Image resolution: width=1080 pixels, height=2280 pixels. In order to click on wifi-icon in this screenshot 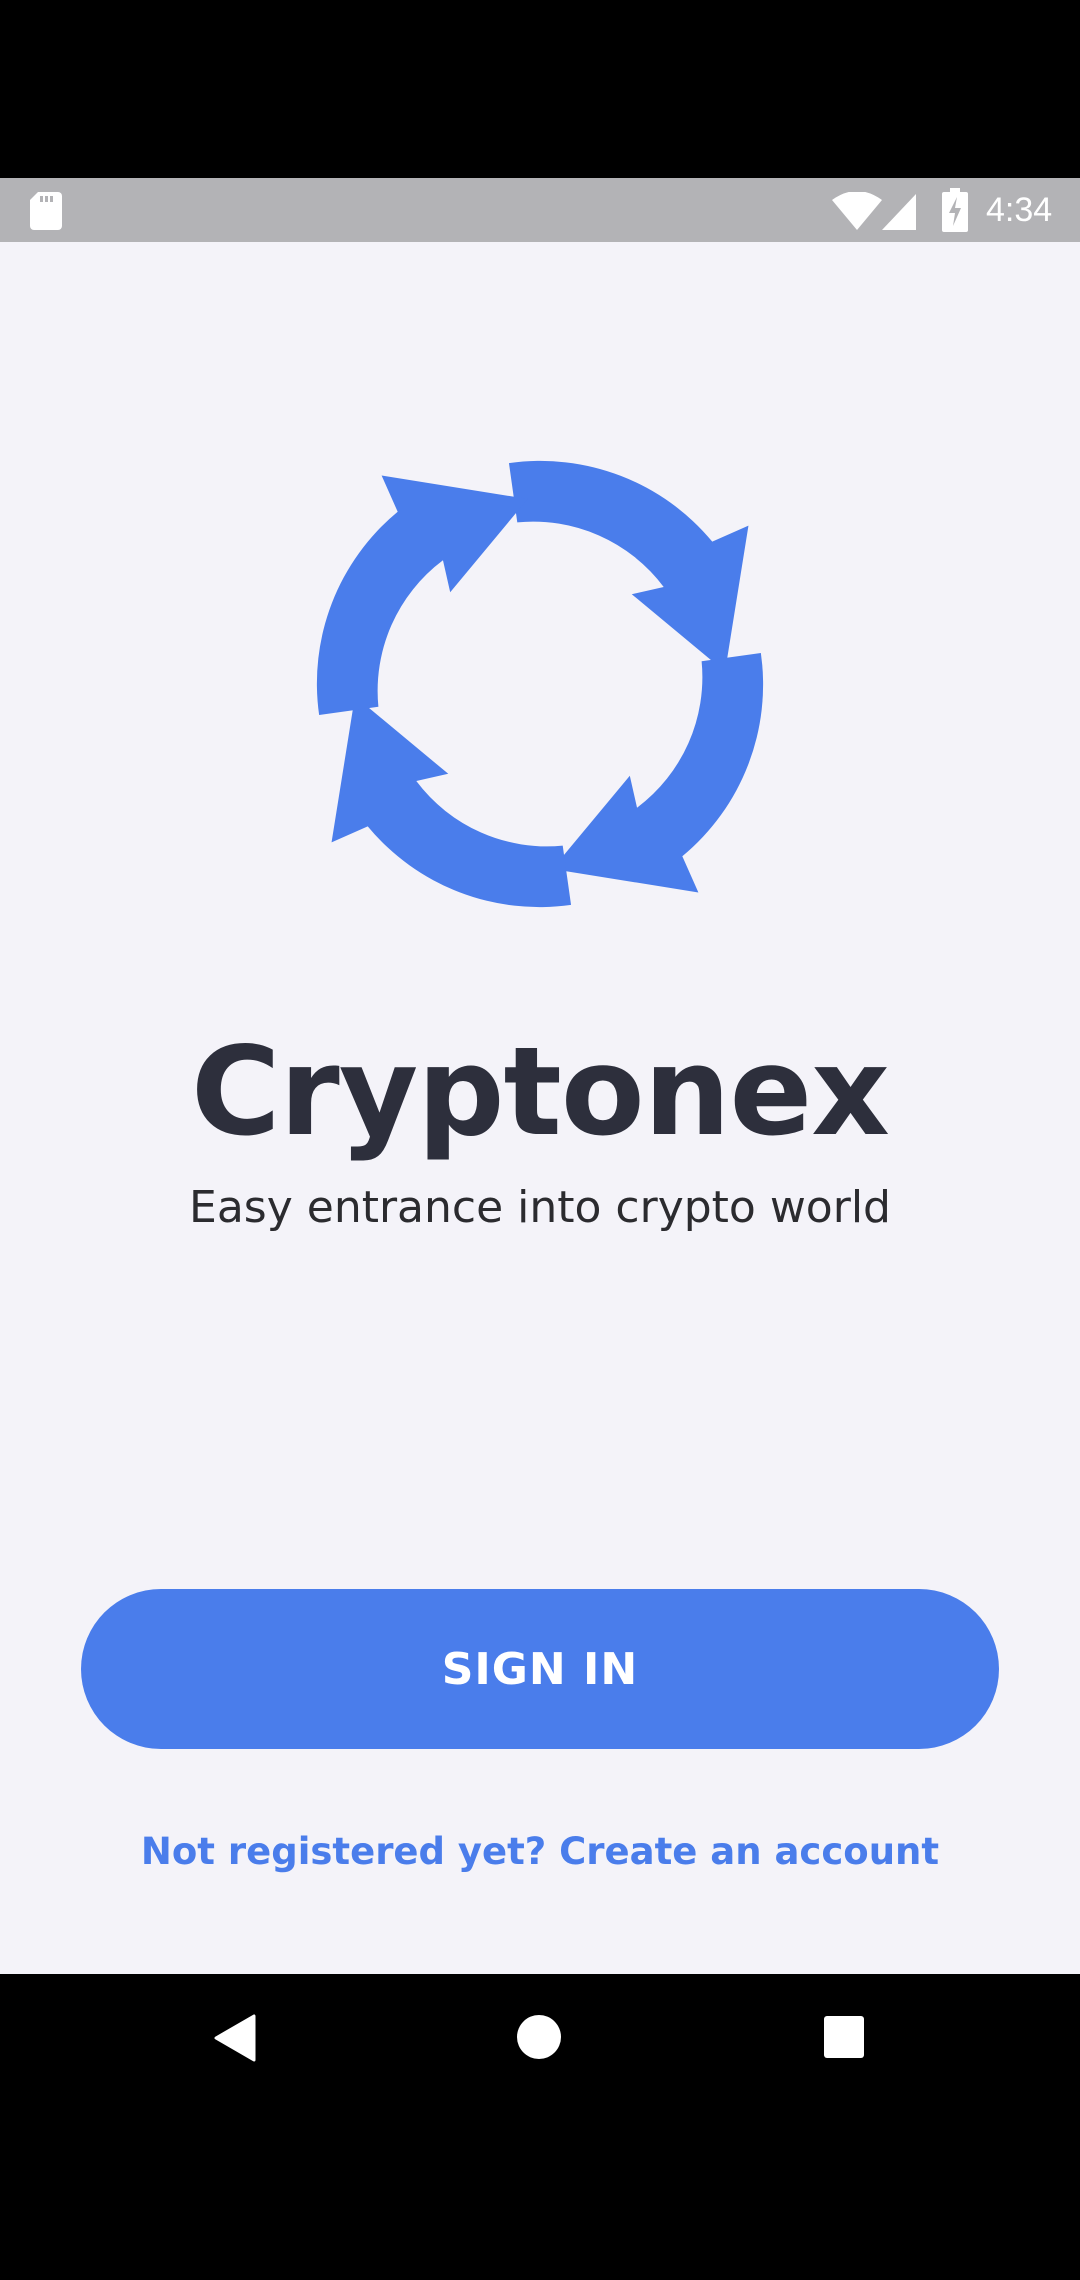, I will do `click(857, 211)`.